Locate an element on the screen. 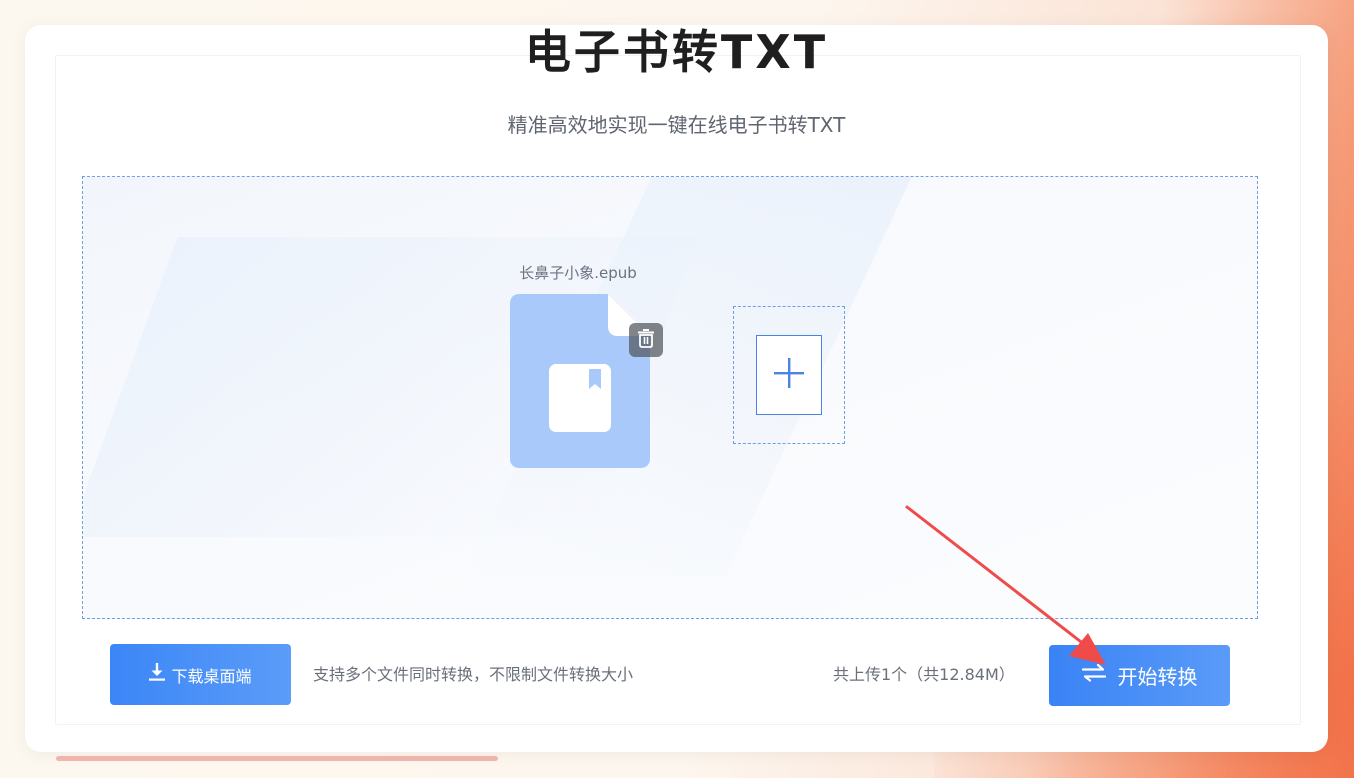 The image size is (1354, 778). page-title: 电子书转TXT is located at coordinates (676, 52).